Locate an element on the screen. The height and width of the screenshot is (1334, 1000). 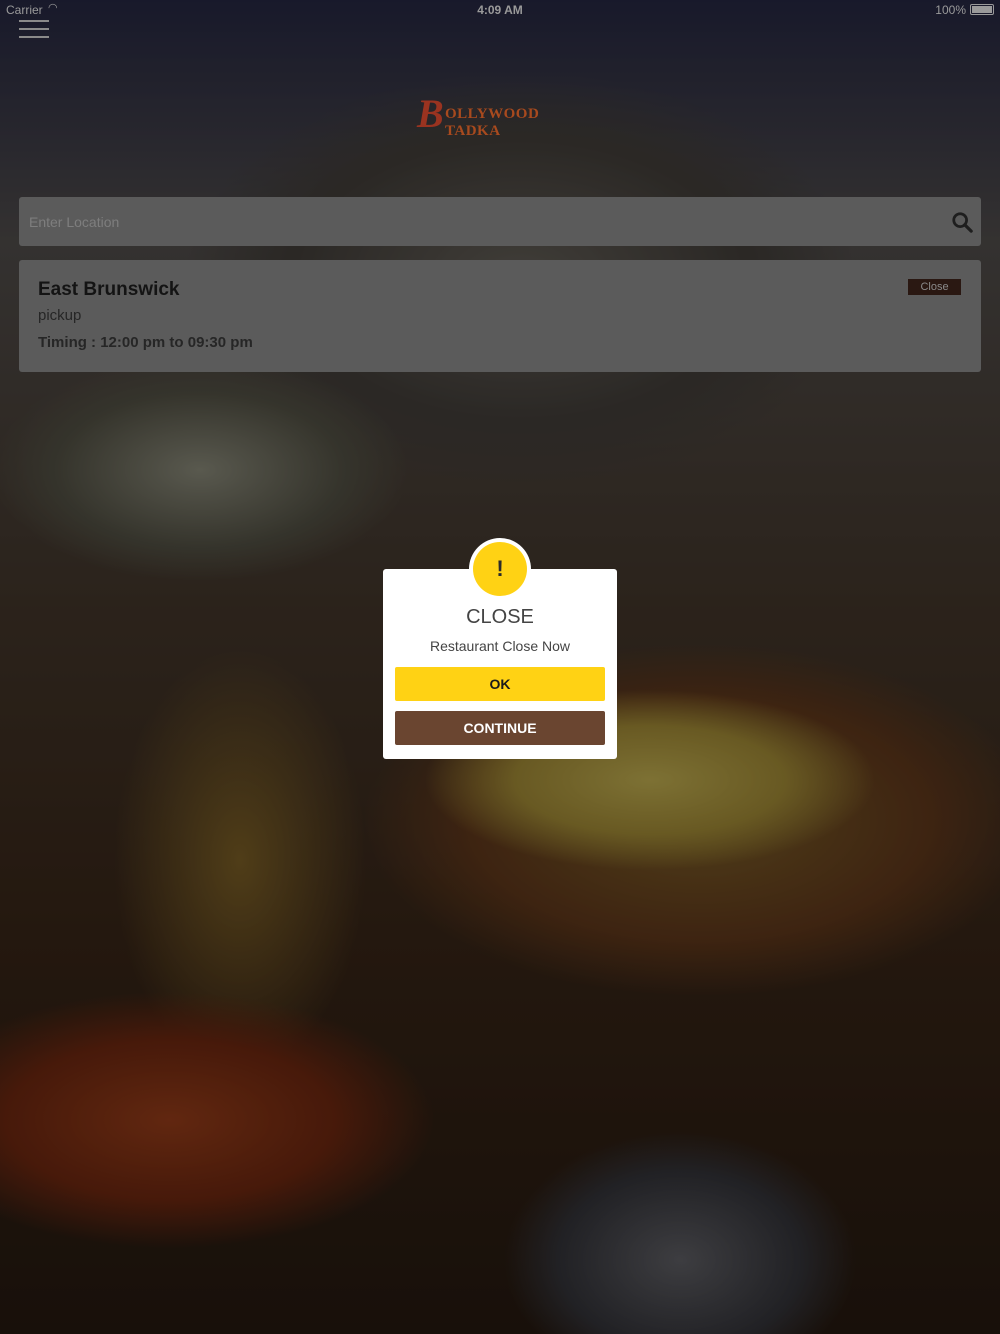
hamburger-menu-icon is located at coordinates (34, 30).